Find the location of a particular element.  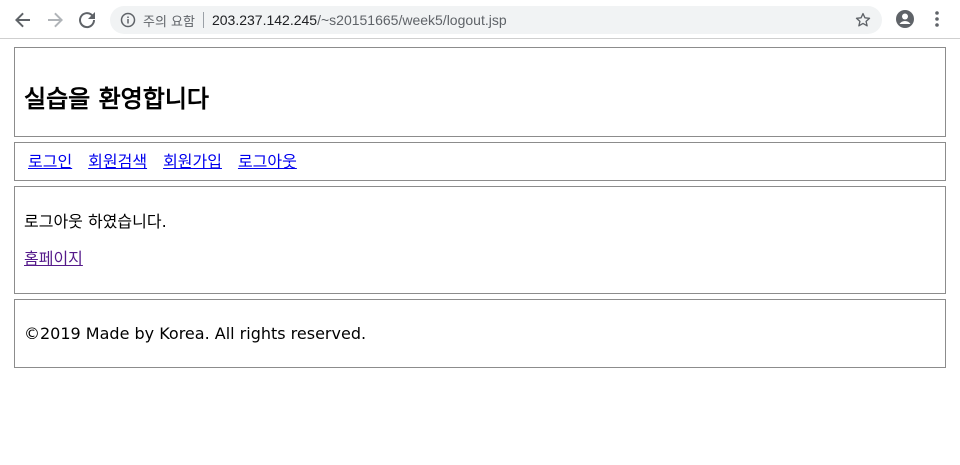

nav-section: 로그인 회원검색 회원가입 로그아웃 is located at coordinates (480, 161).